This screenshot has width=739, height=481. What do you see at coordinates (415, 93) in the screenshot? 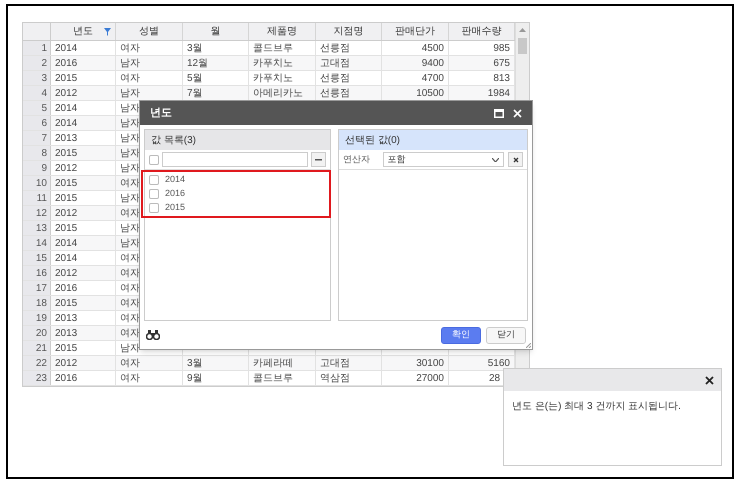
I see `table-cell: 10500` at bounding box center [415, 93].